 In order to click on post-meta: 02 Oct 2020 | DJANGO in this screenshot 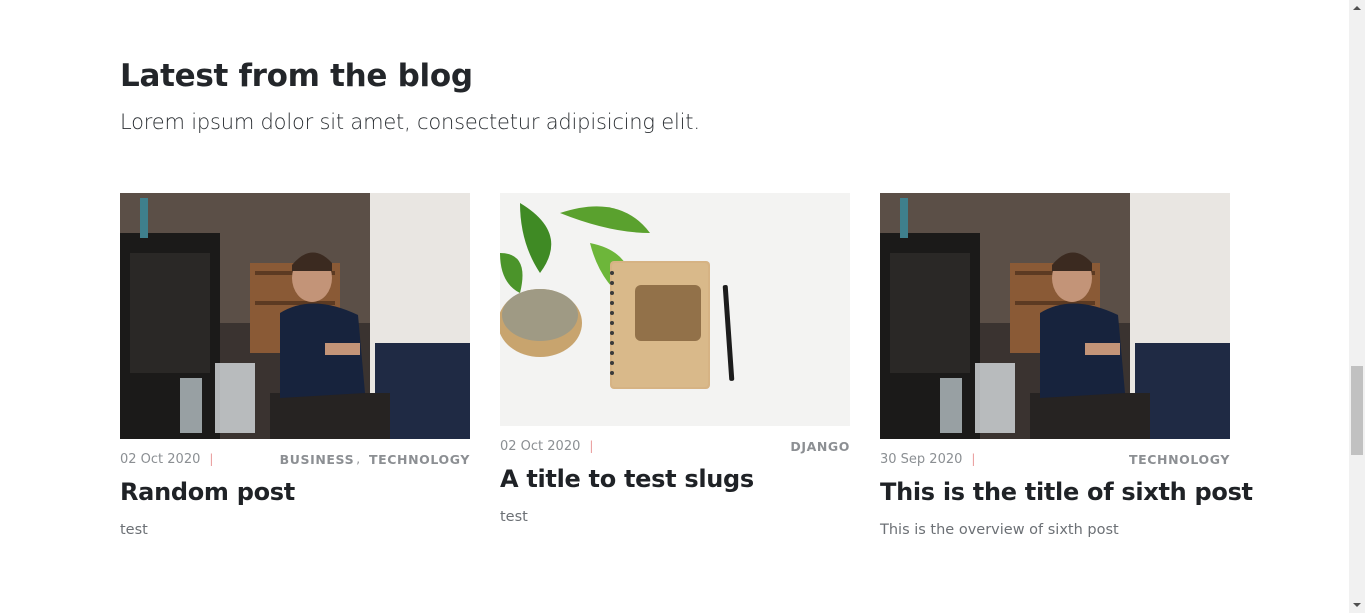, I will do `click(675, 446)`.